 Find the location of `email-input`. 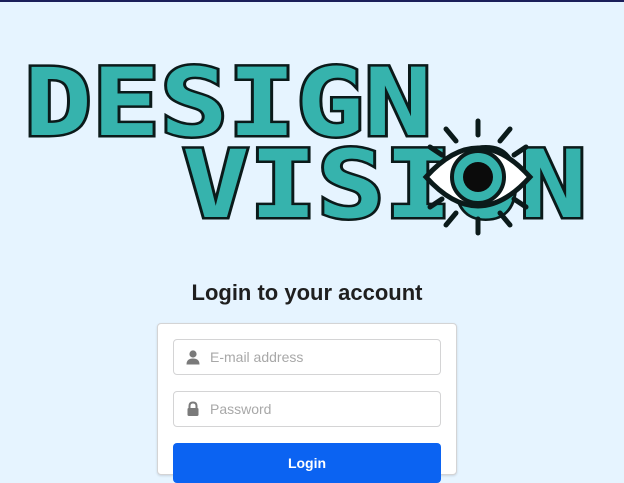

email-input is located at coordinates (322, 357).